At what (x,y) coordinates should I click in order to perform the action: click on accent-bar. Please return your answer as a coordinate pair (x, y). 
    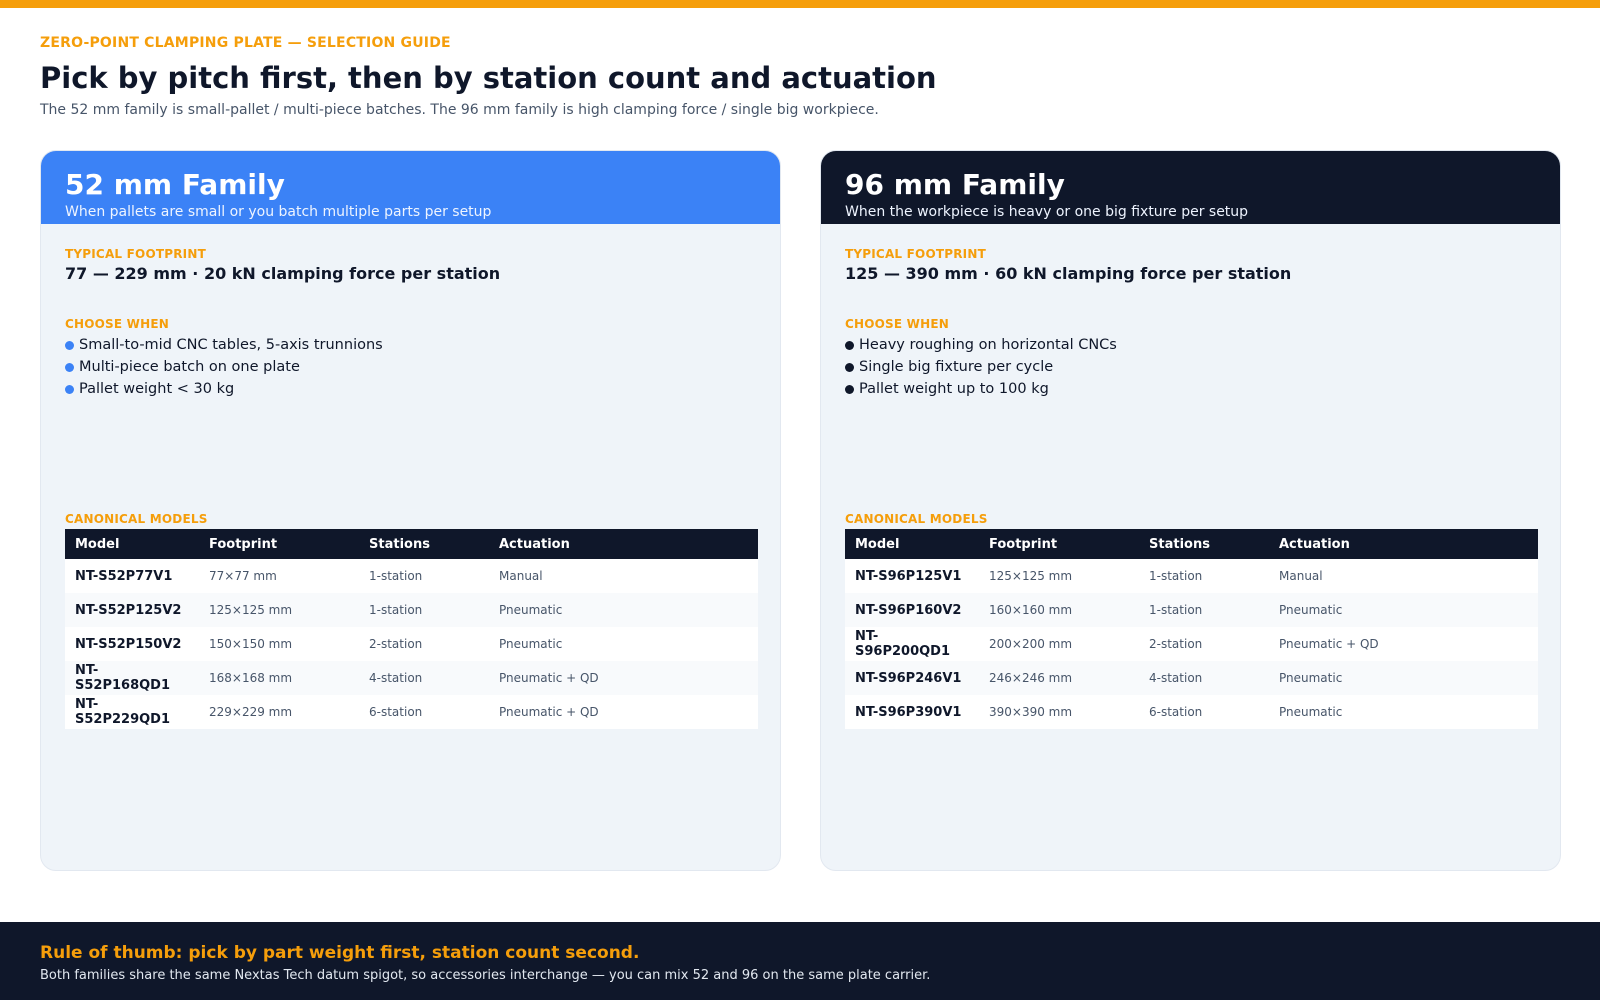
    Looking at the image, I should click on (800, 4).